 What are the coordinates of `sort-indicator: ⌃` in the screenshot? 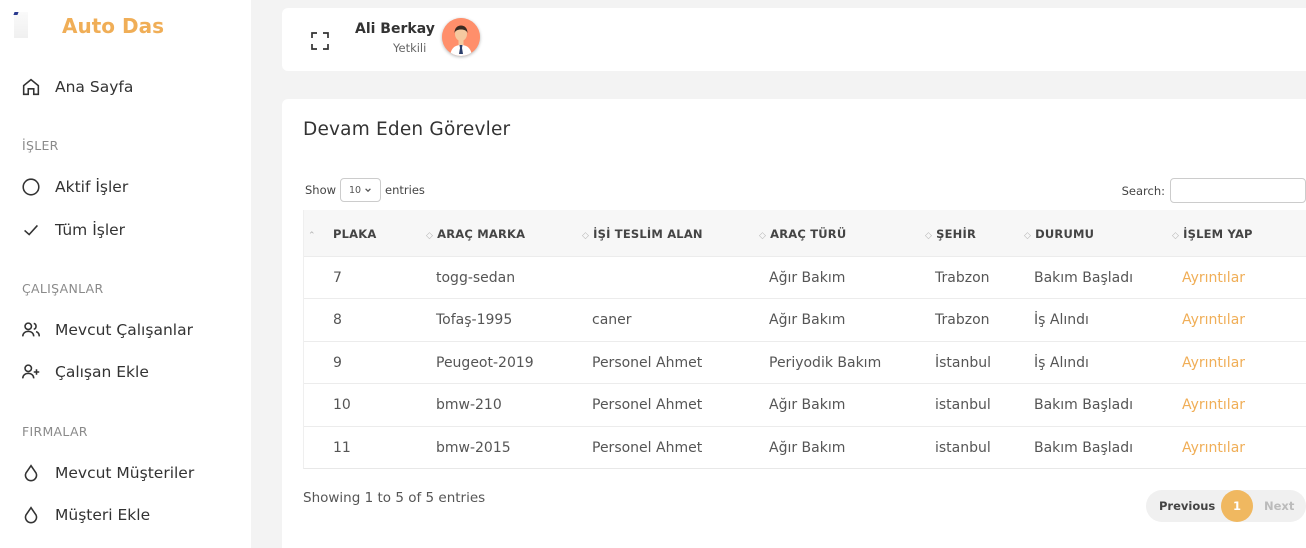 It's located at (314, 234).